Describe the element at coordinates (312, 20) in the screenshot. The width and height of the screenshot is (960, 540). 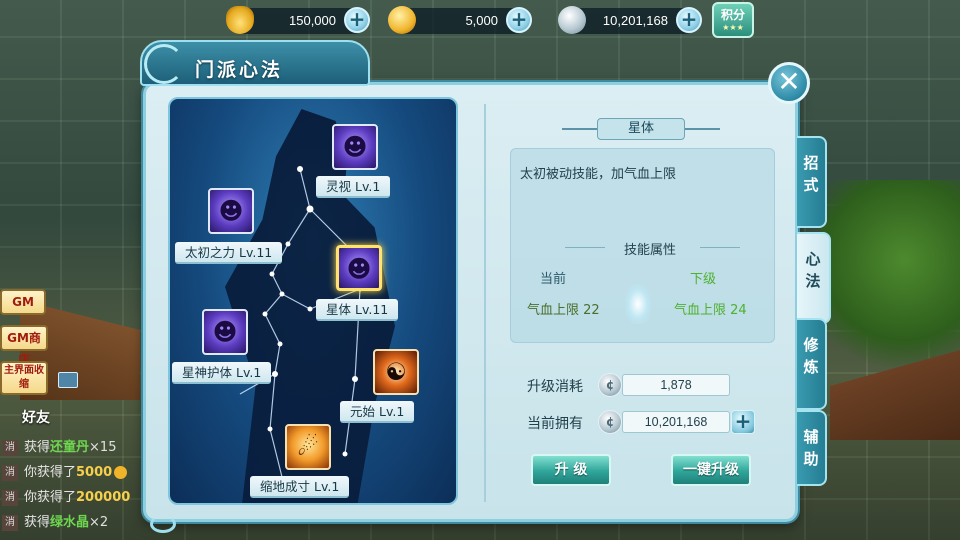
I see `ingot-amount: 150,000` at that location.